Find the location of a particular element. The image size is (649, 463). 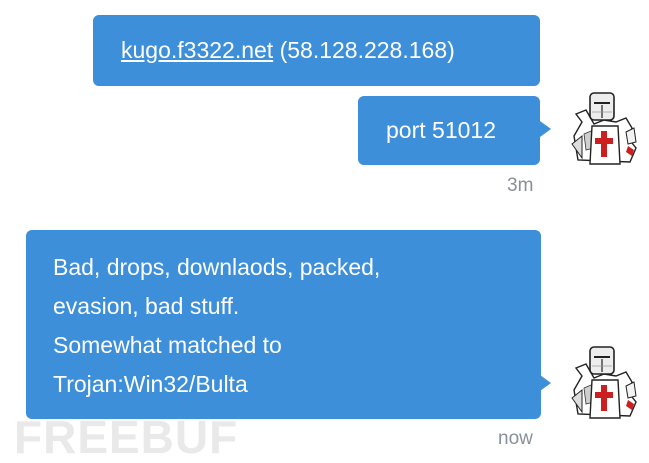

message-line: evasion, bad stuff. is located at coordinates (146, 306).